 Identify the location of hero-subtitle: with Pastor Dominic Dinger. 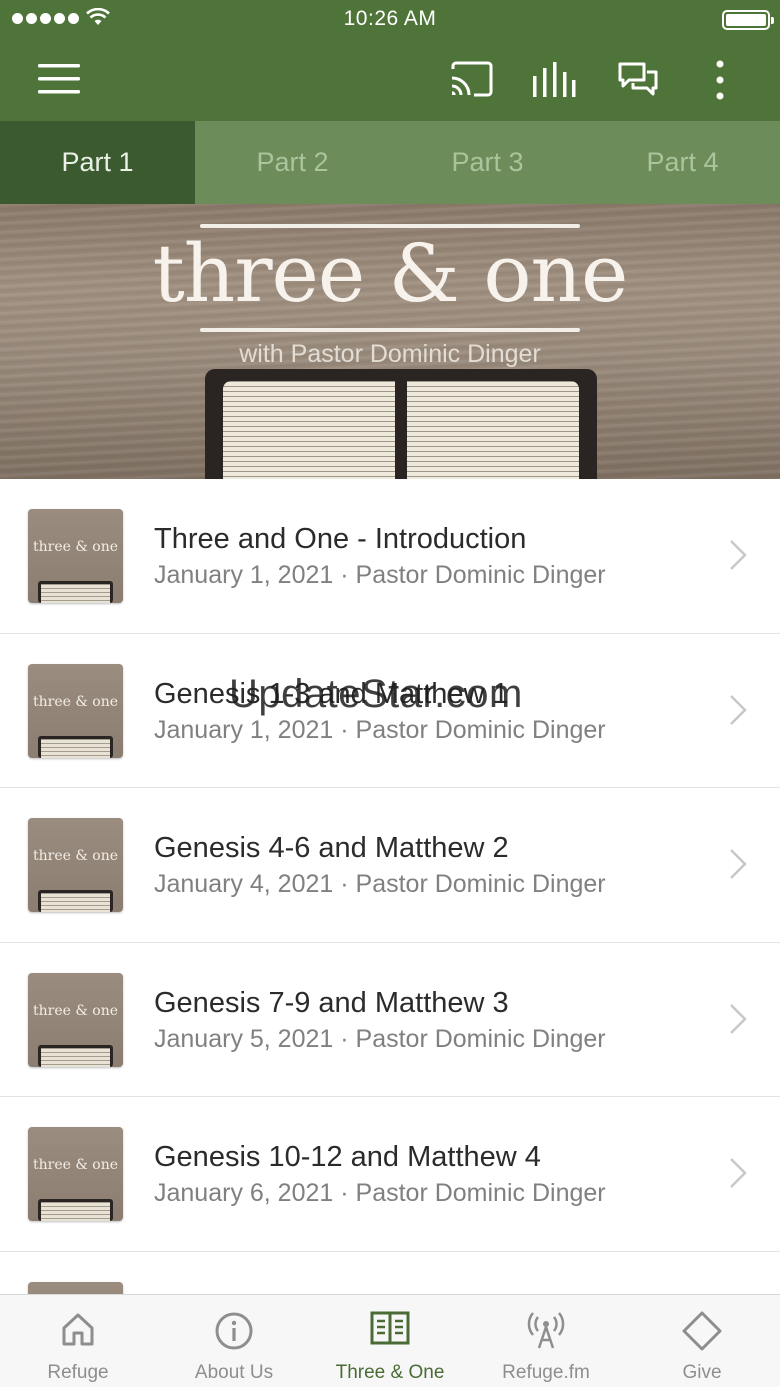
(390, 354).